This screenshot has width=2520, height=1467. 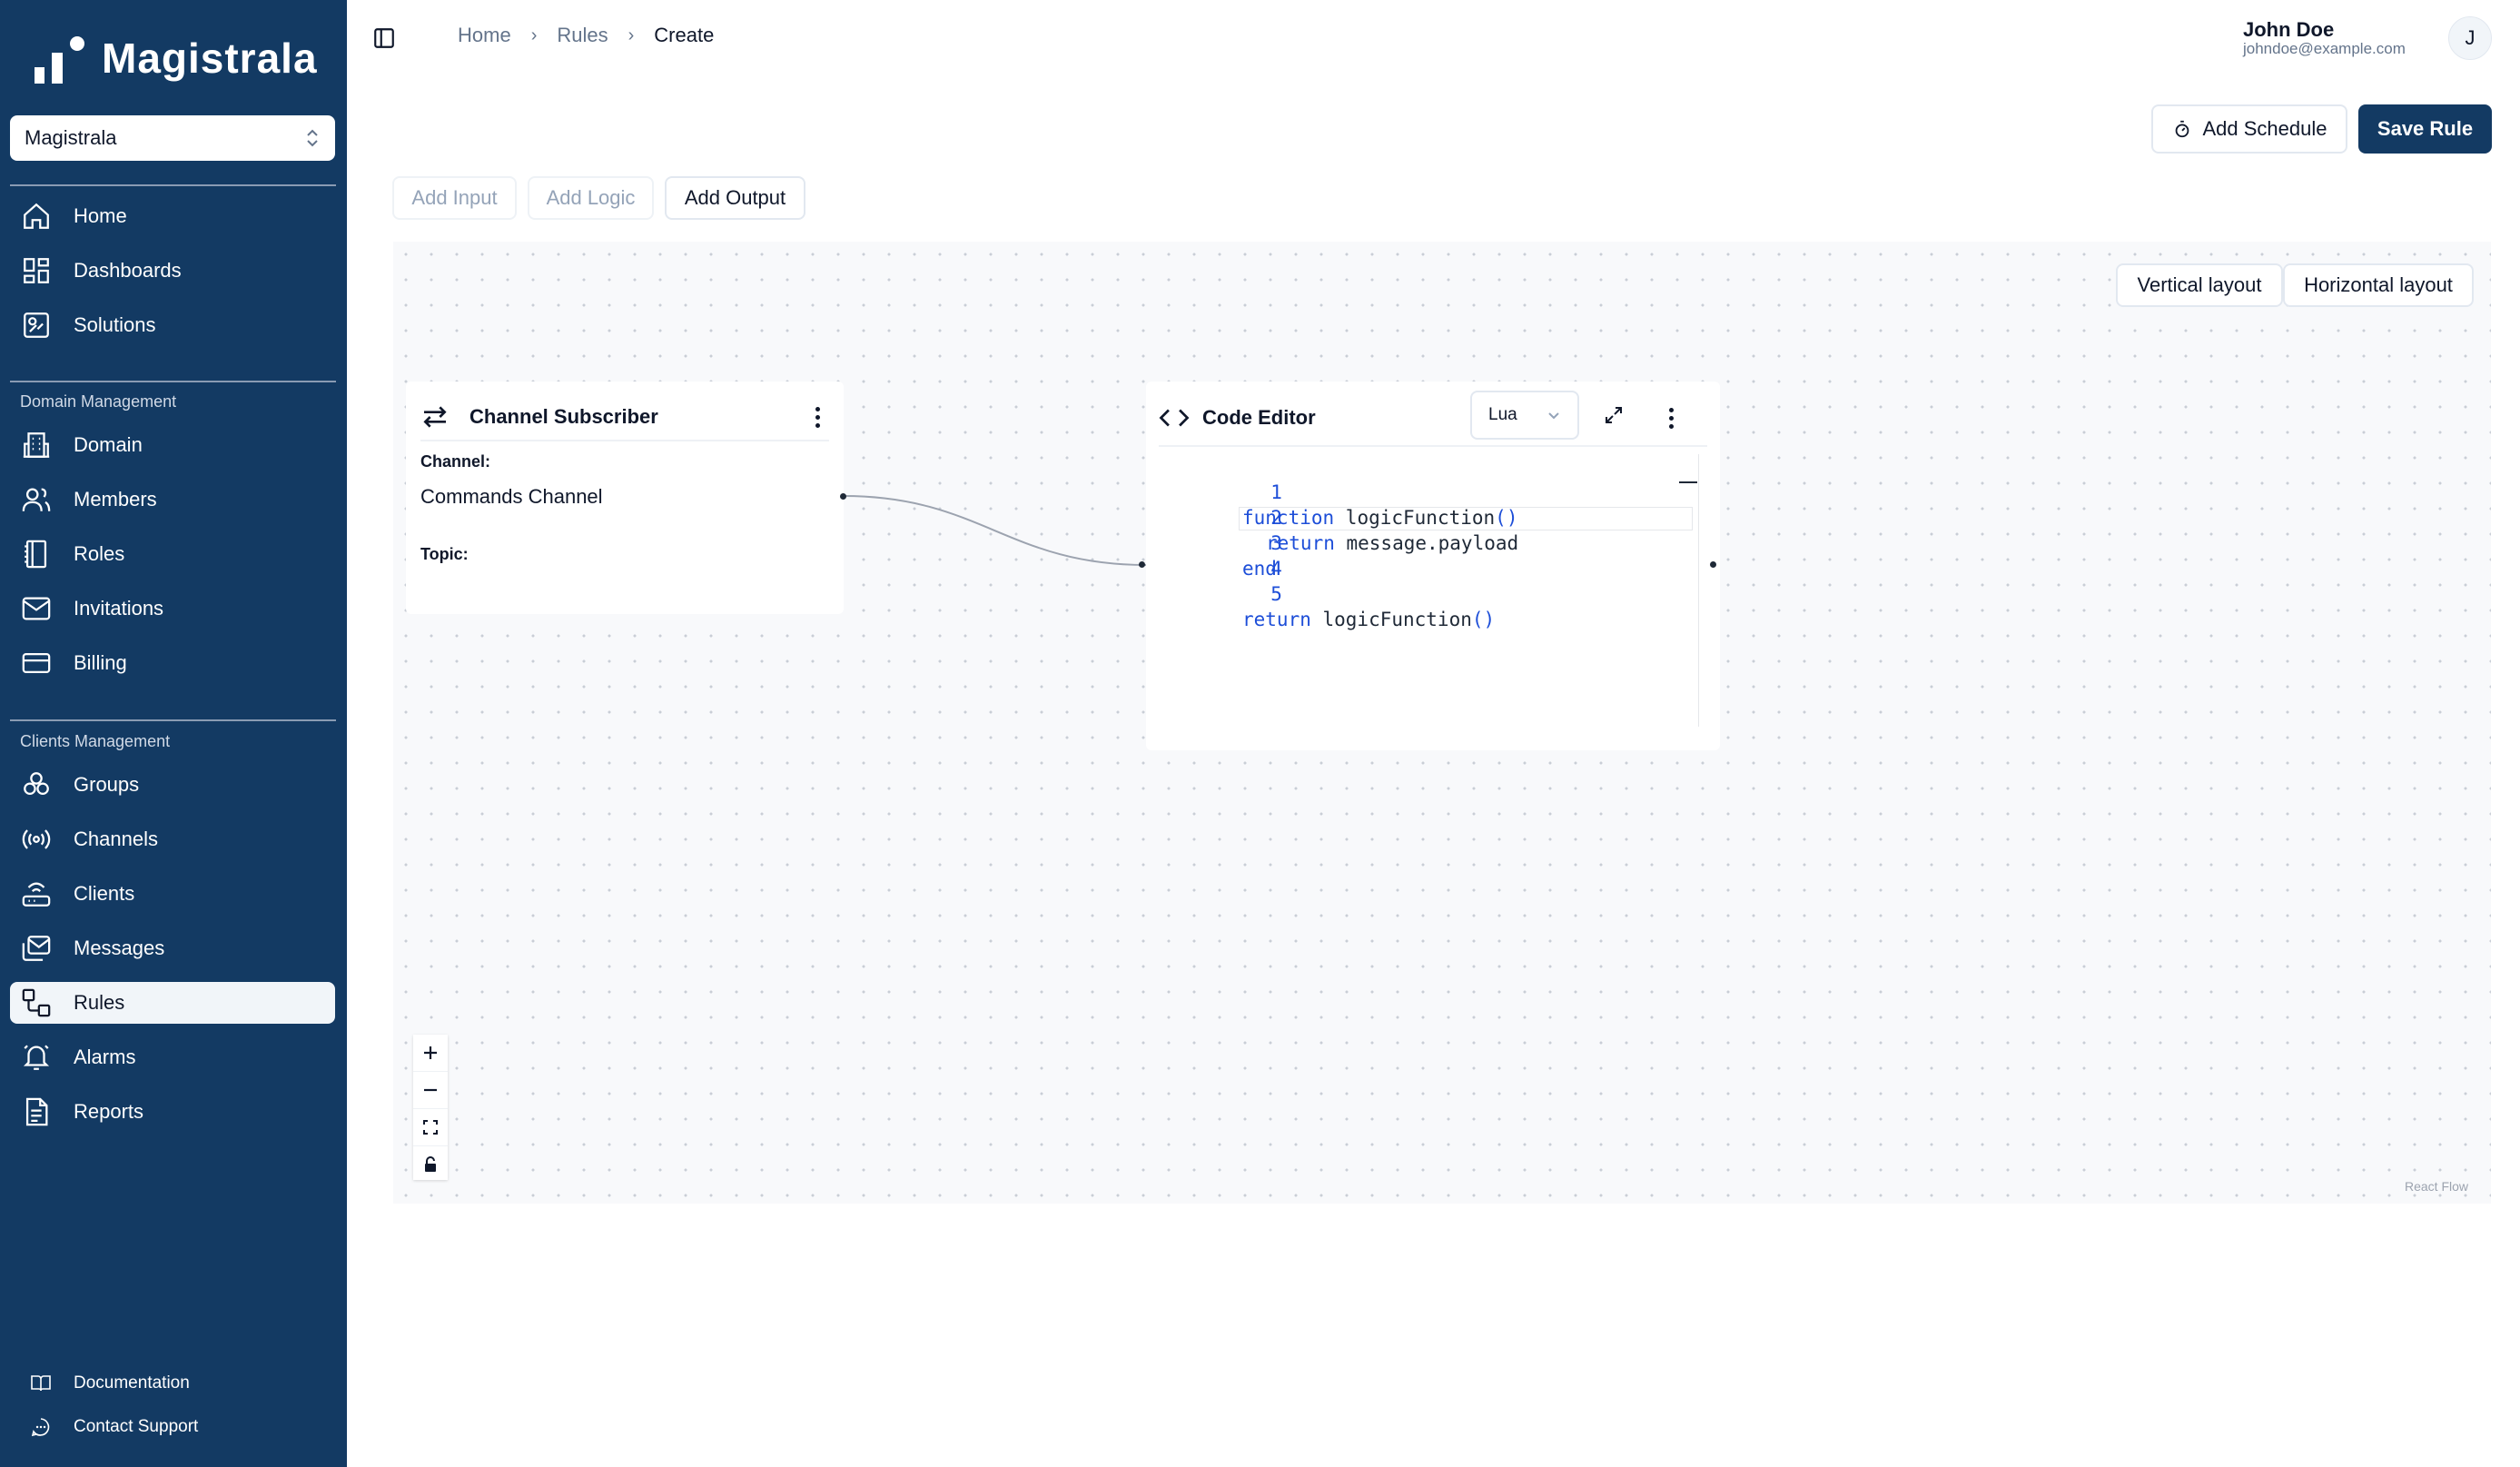 I want to click on brand-logo: Magistrala, so click(x=177, y=58).